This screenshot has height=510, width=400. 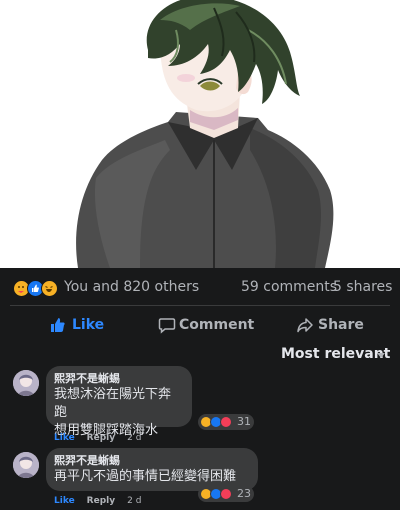 I want to click on shares-count: 5 shares, so click(x=362, y=287).